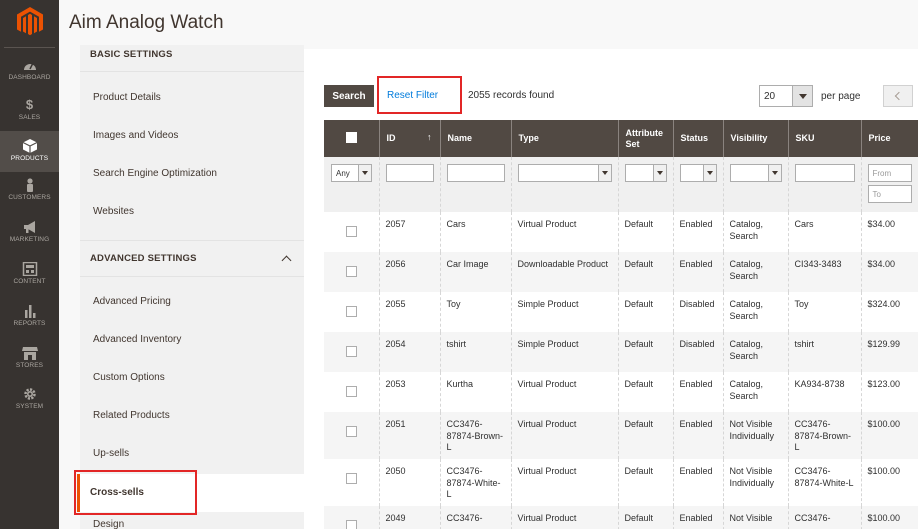  Describe the element at coordinates (29, 269) in the screenshot. I see `layout-icon` at that location.